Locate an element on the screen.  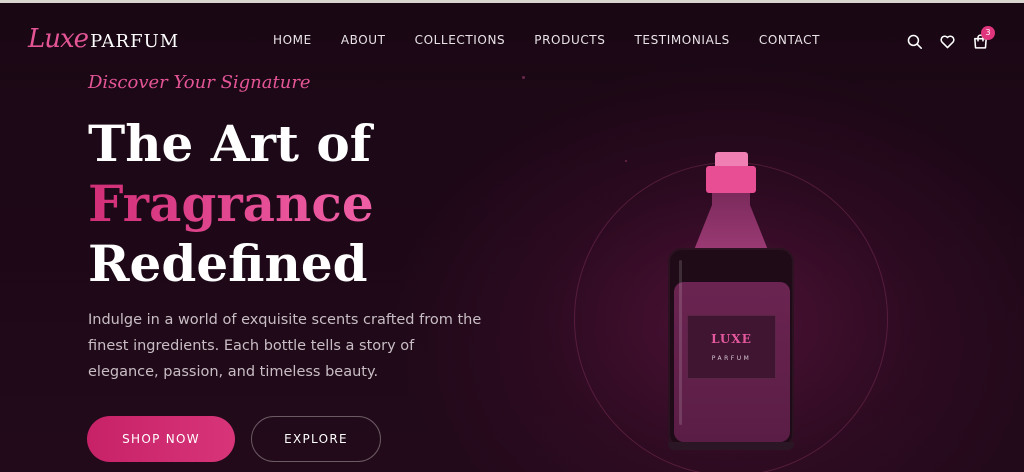
logo-word-text: PARFUM is located at coordinates (135, 41).